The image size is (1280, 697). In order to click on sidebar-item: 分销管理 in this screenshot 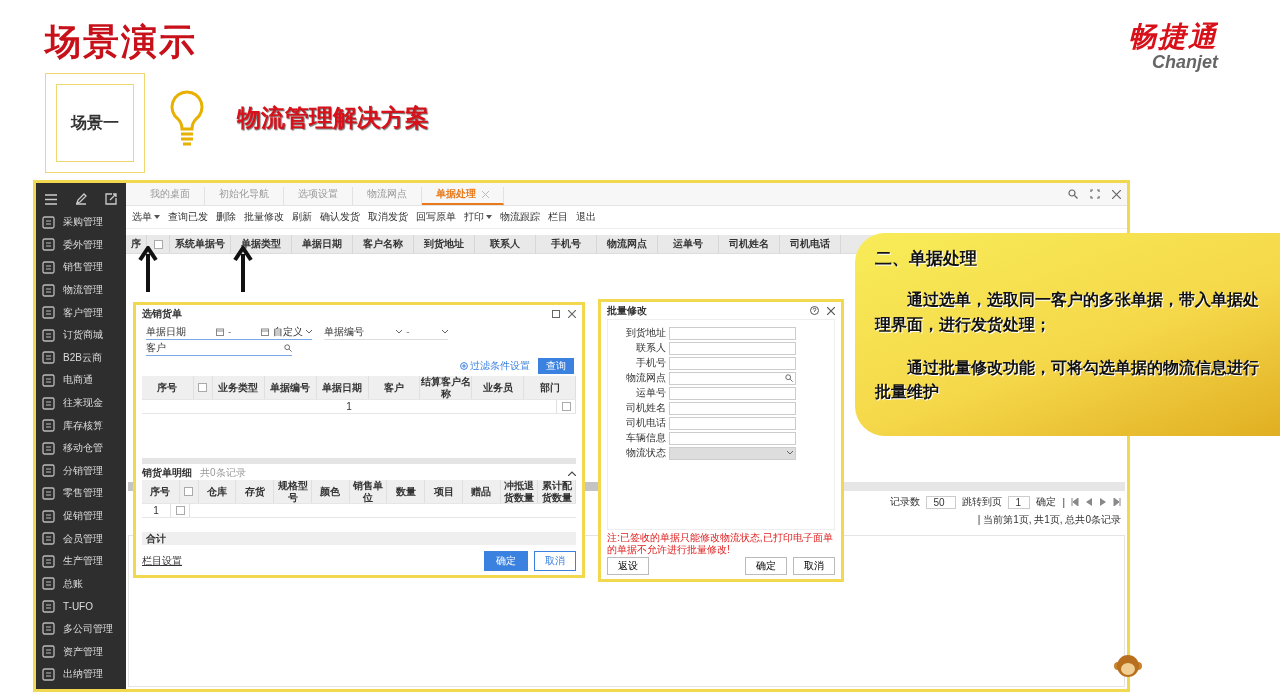, I will do `click(81, 471)`.